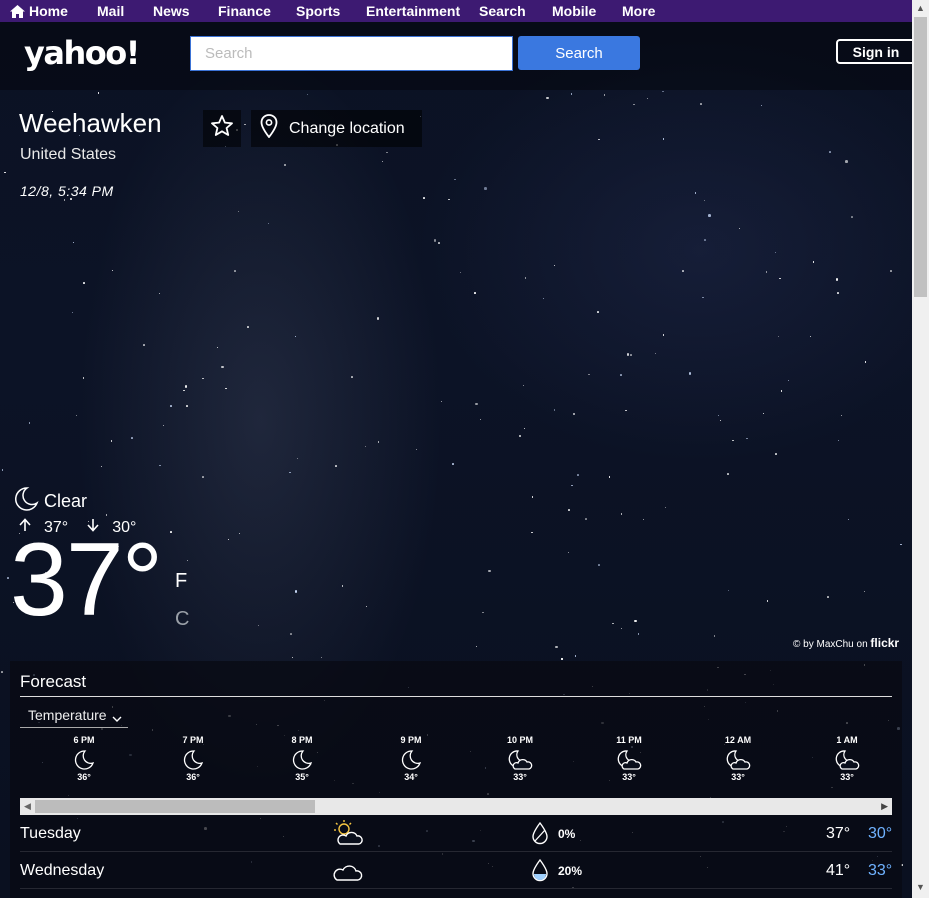 The width and height of the screenshot is (929, 898). Describe the element at coordinates (84, 760) in the screenshot. I see `moon-icon` at that location.